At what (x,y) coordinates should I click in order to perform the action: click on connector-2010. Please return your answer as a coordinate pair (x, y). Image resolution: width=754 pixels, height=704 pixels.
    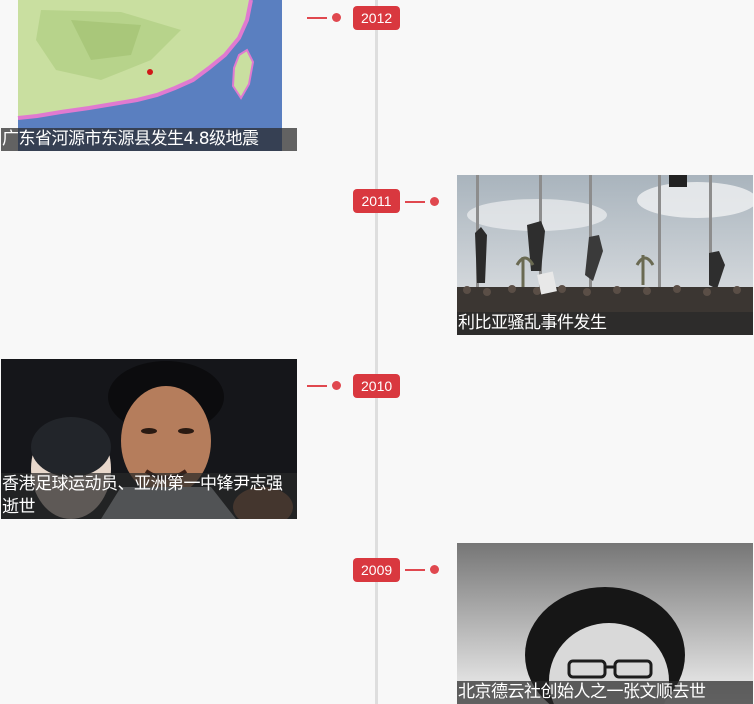
    Looking at the image, I should click on (317, 386).